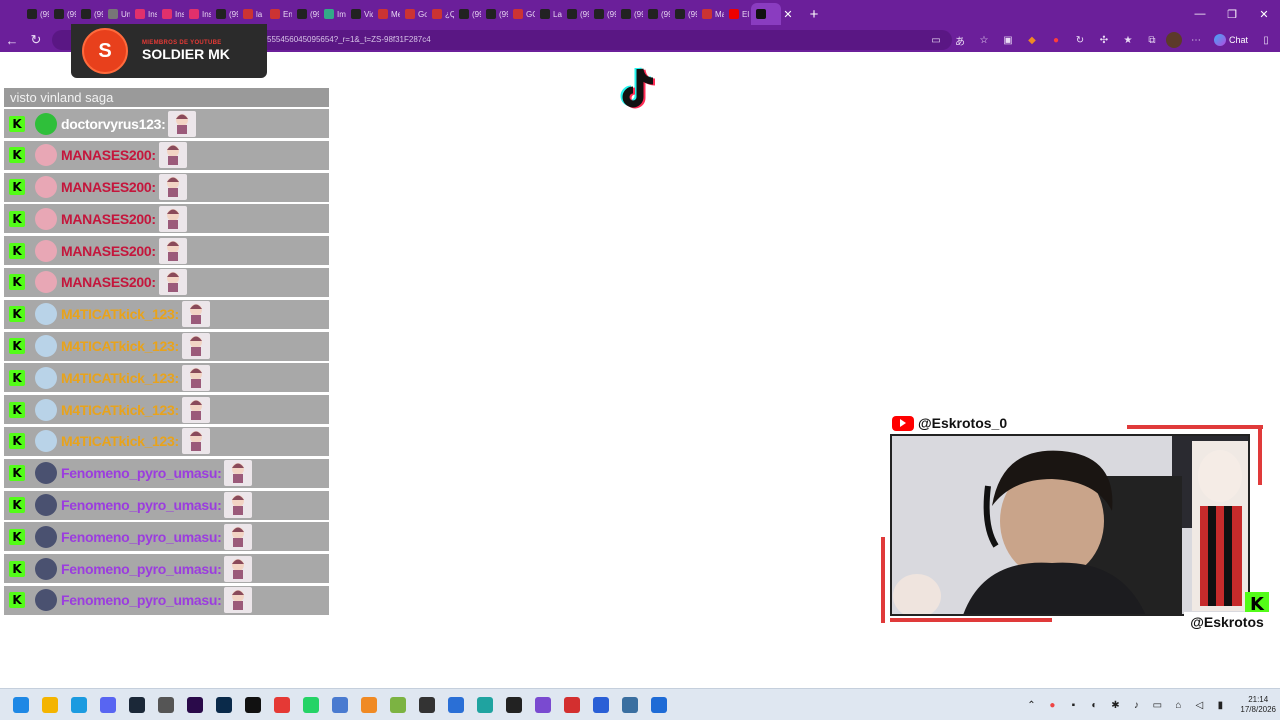 The image size is (1280, 720). What do you see at coordinates (440, 14) in the screenshot?
I see `browser-tab: ¿Qu` at bounding box center [440, 14].